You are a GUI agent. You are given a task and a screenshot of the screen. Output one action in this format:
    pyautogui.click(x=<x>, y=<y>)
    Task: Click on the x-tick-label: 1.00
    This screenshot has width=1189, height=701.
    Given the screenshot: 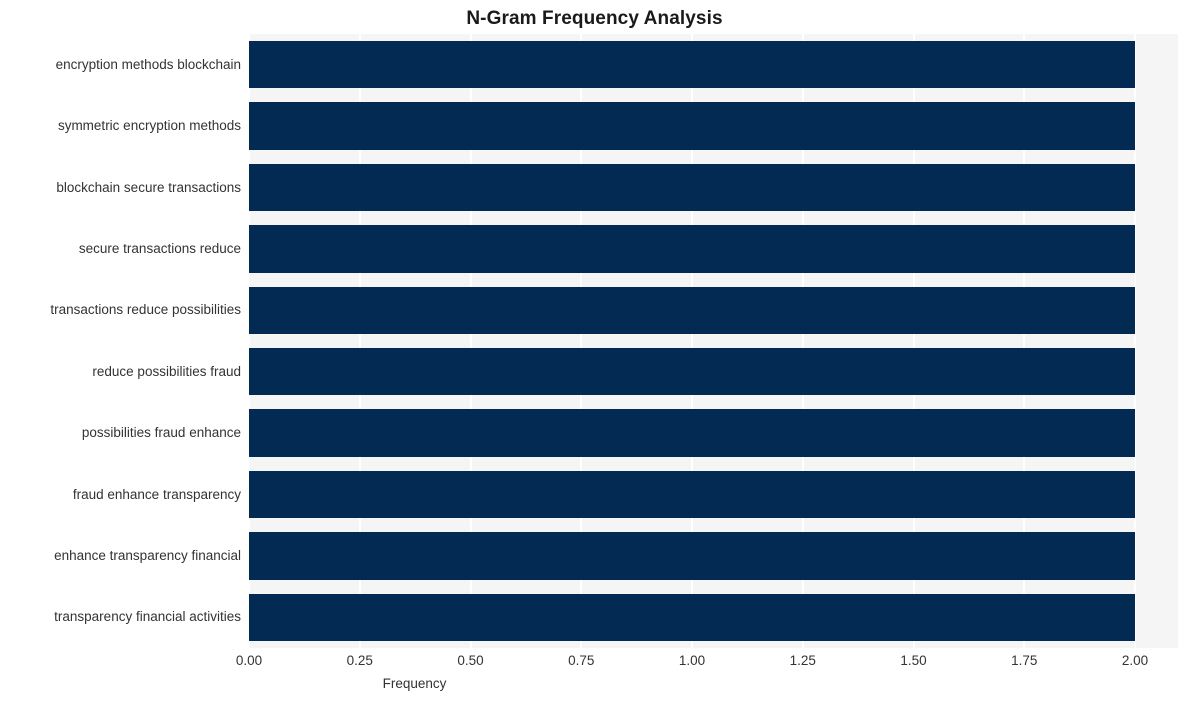 What is the action you would take?
    pyautogui.click(x=692, y=660)
    